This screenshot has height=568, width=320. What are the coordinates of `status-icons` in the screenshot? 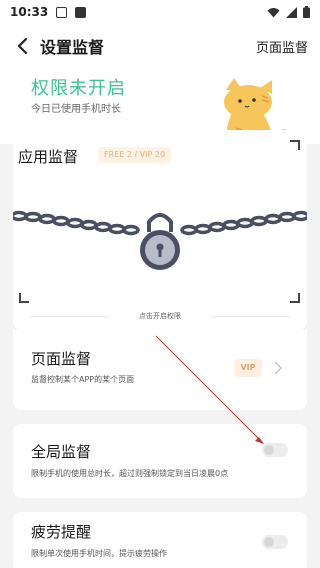 It's located at (288, 12).